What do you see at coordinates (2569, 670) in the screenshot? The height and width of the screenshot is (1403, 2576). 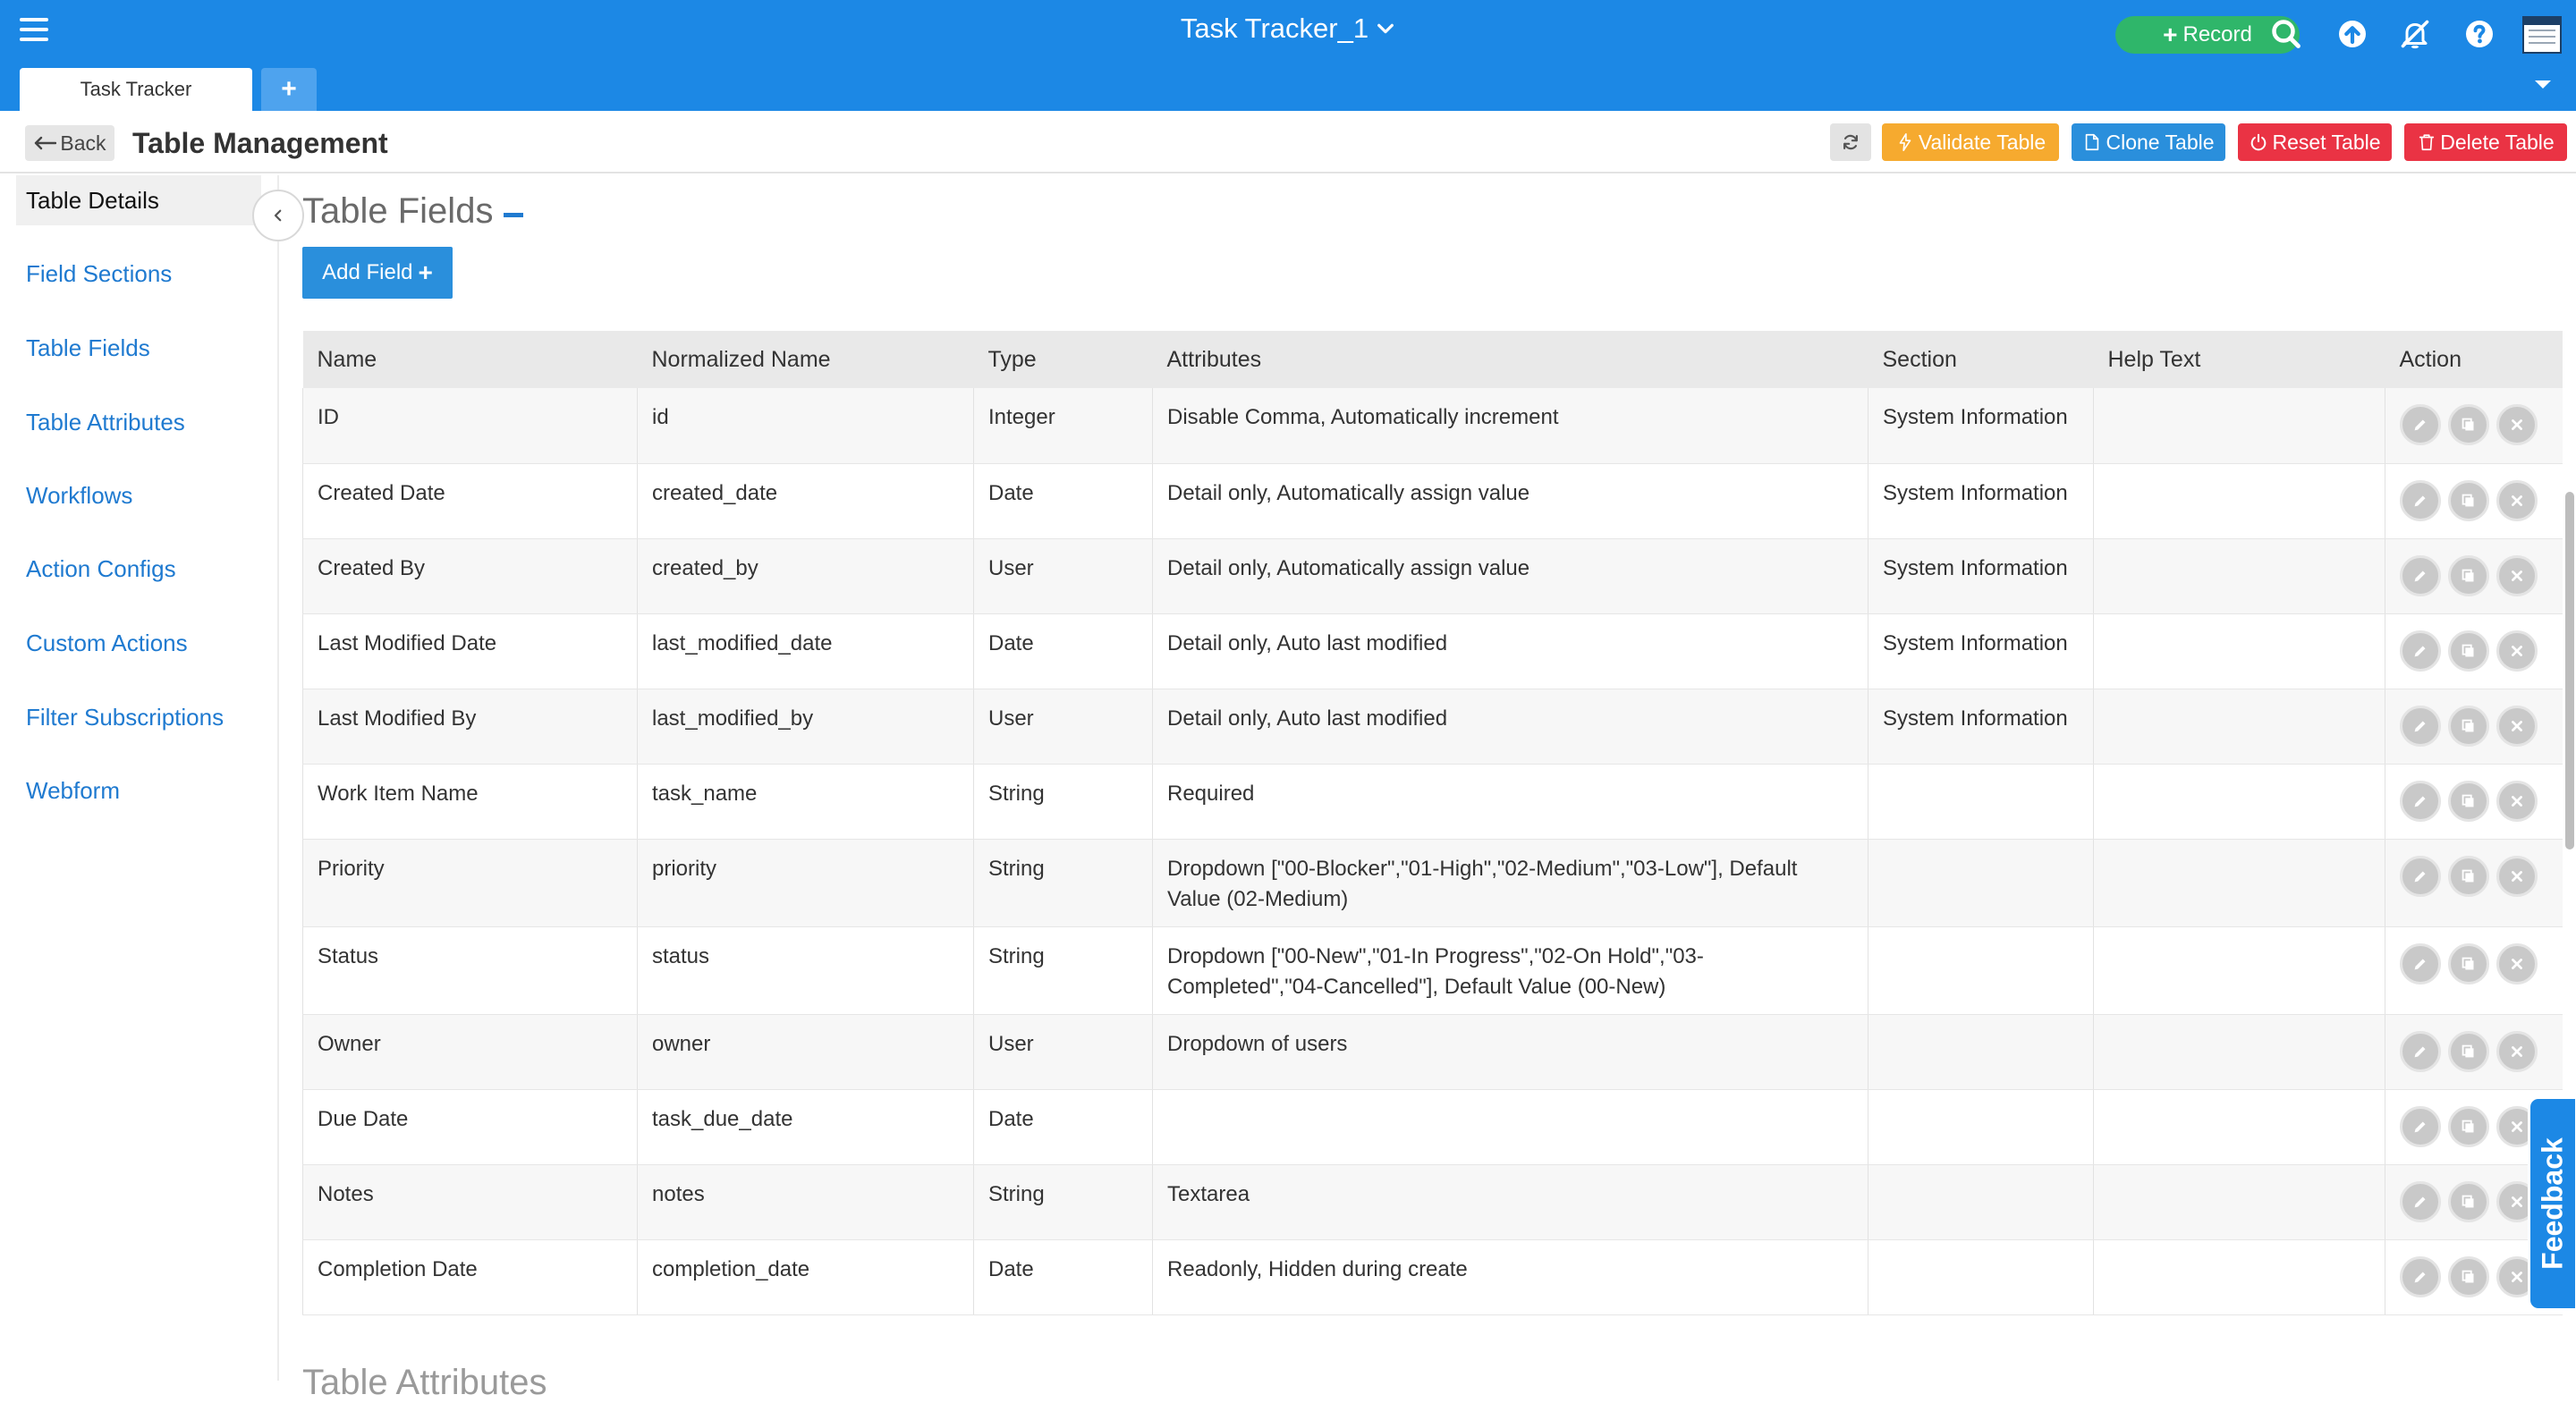 I see `scrollbar` at bounding box center [2569, 670].